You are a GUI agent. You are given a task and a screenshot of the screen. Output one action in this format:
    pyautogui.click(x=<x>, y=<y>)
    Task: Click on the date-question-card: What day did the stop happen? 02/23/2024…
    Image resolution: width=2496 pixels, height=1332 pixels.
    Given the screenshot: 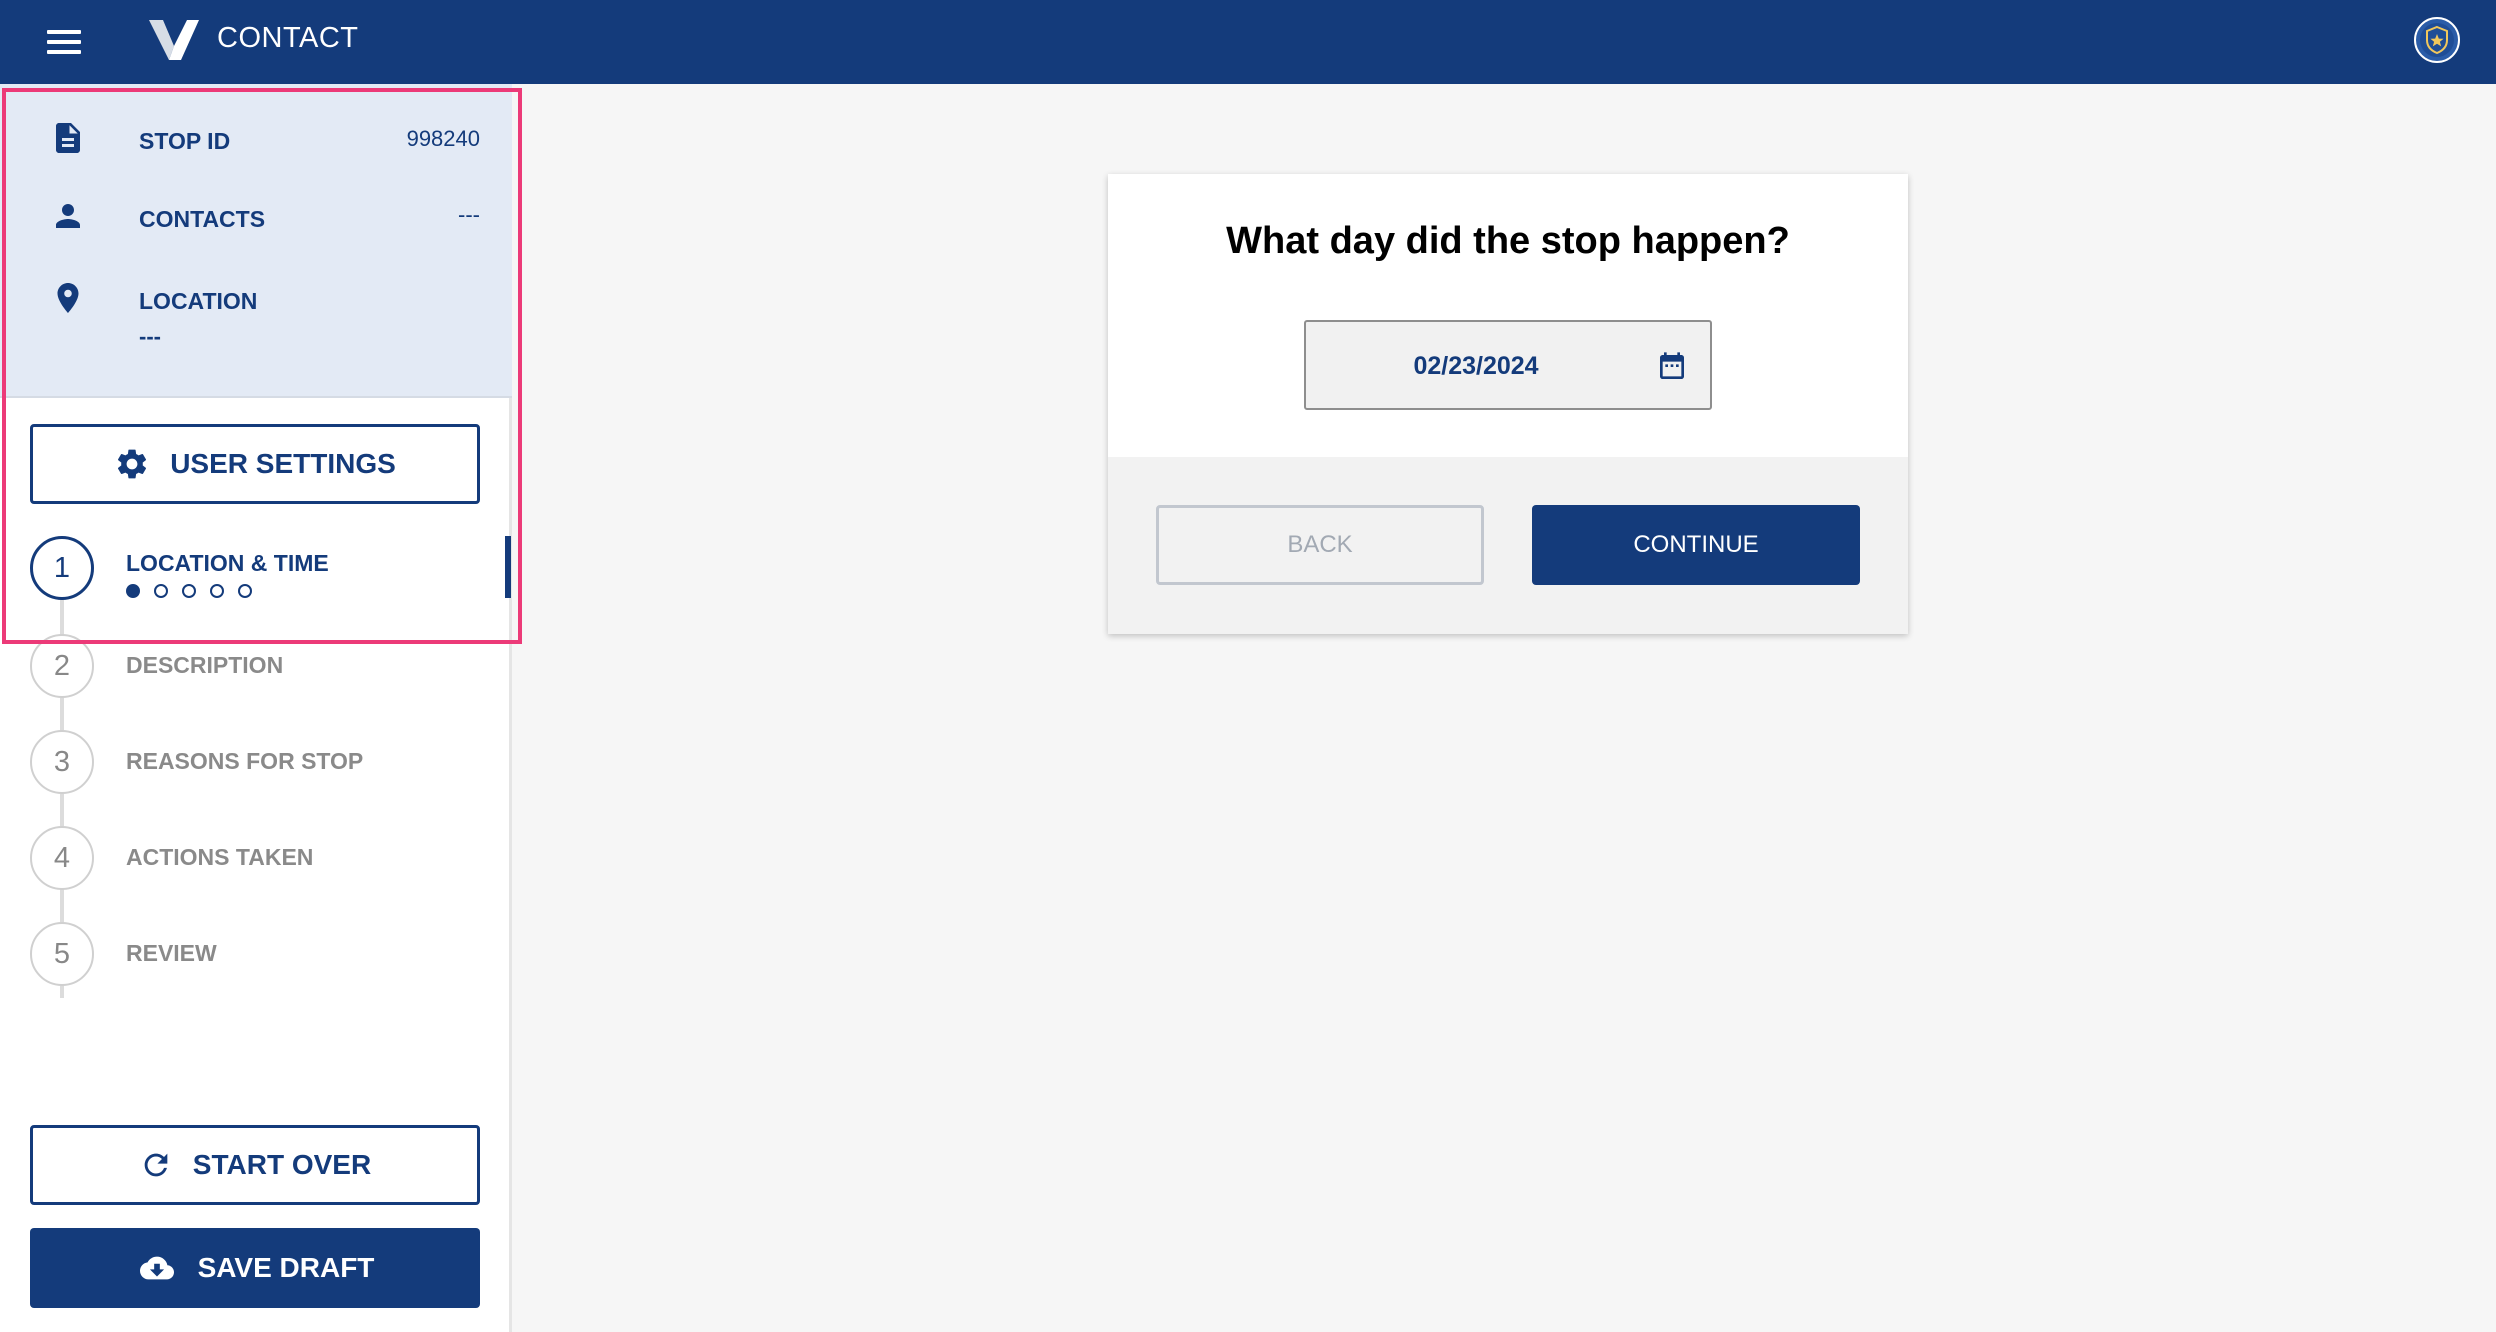 What is the action you would take?
    pyautogui.click(x=1508, y=404)
    